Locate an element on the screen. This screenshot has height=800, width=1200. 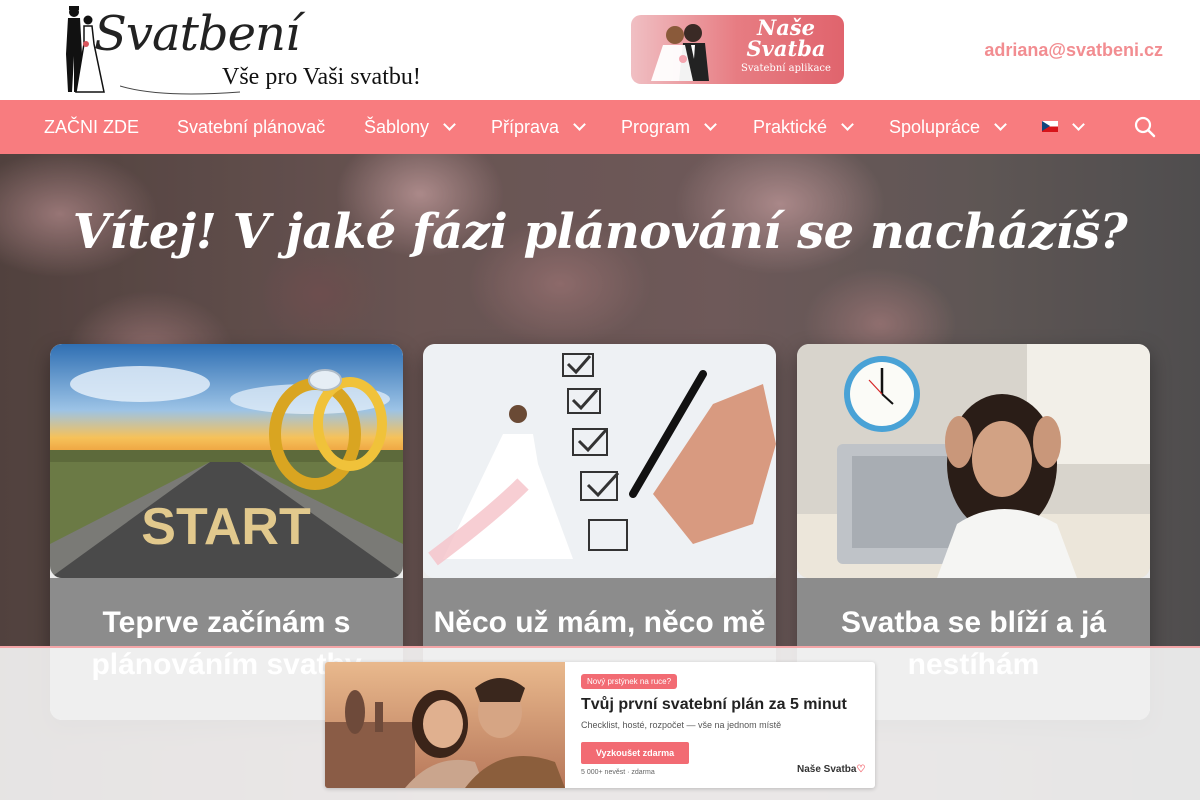
ad-brand: Naše Svatba♡ is located at coordinates (831, 769).